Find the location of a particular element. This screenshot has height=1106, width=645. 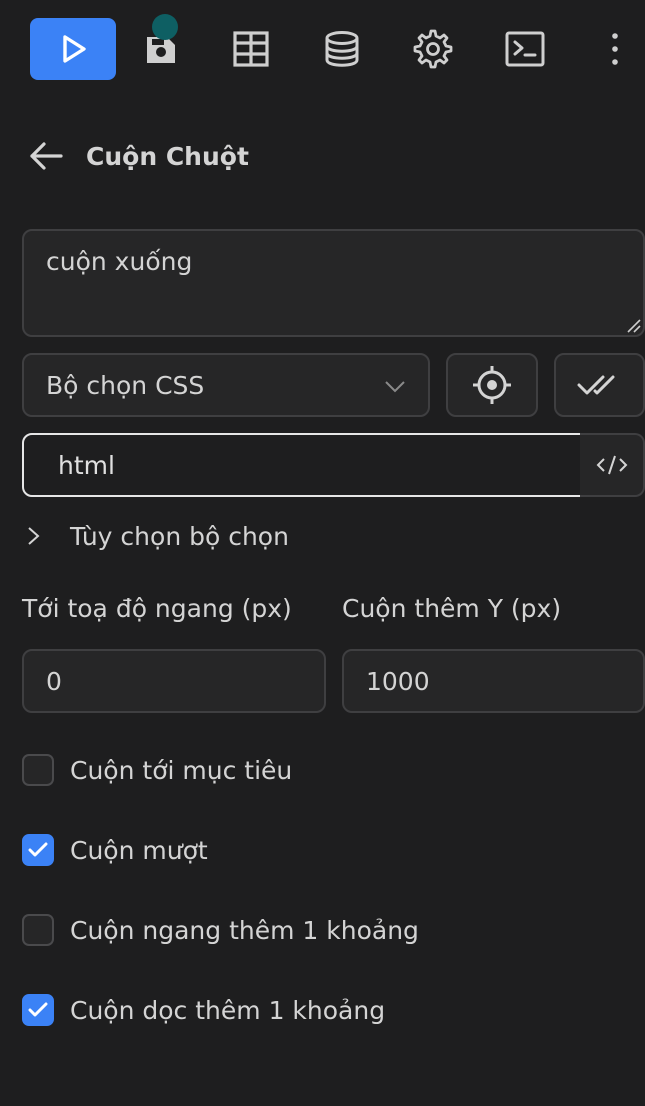

table-button is located at coordinates (251, 49).